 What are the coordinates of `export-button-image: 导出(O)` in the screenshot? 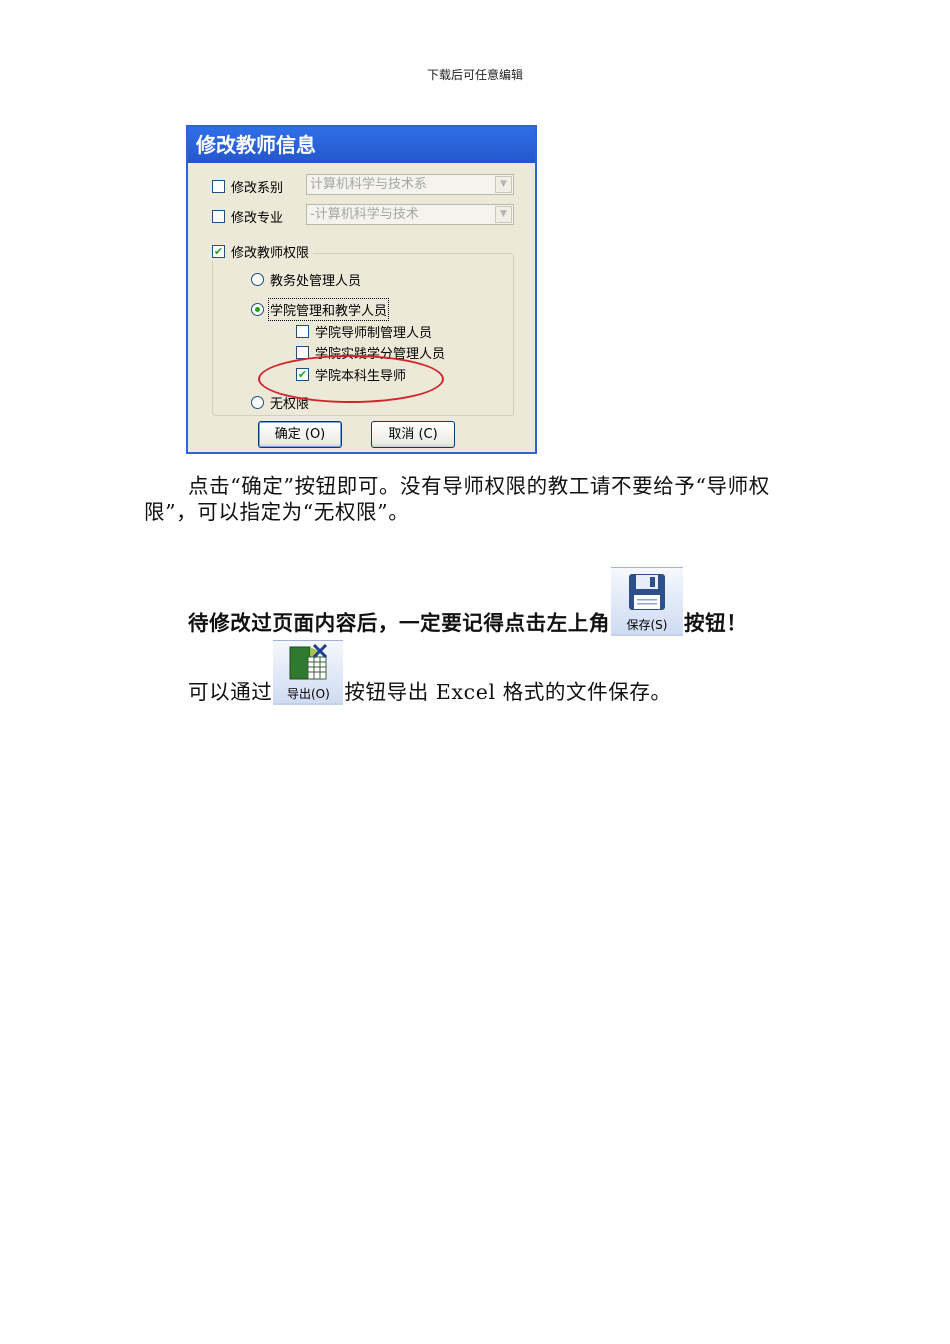 It's located at (308, 672).